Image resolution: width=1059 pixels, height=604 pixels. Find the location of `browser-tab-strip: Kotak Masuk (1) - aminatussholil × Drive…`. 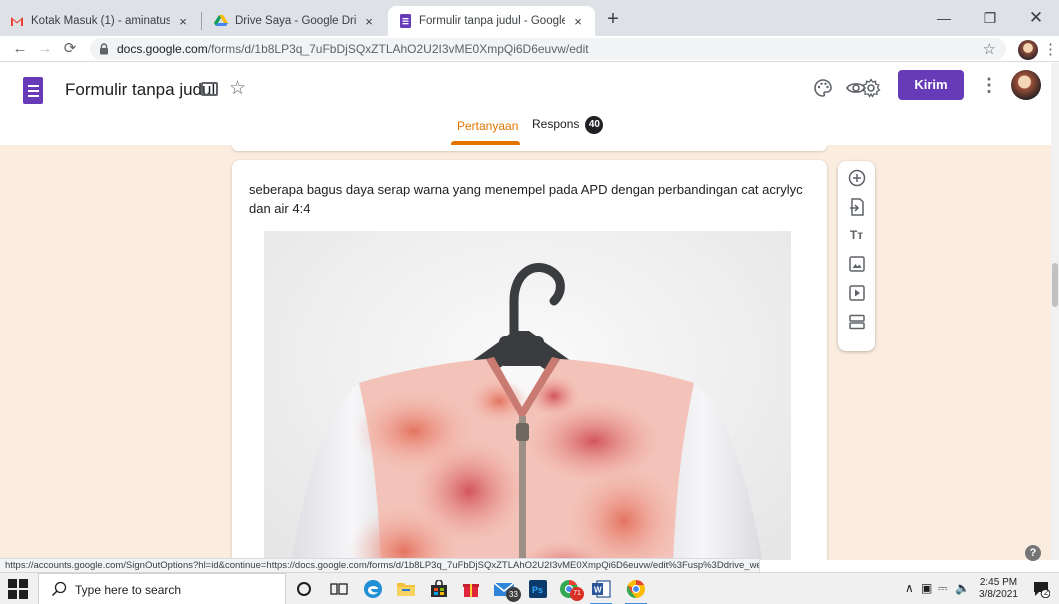

browser-tab-strip: Kotak Masuk (1) - aminatussholil × Drive… is located at coordinates (529, 18).